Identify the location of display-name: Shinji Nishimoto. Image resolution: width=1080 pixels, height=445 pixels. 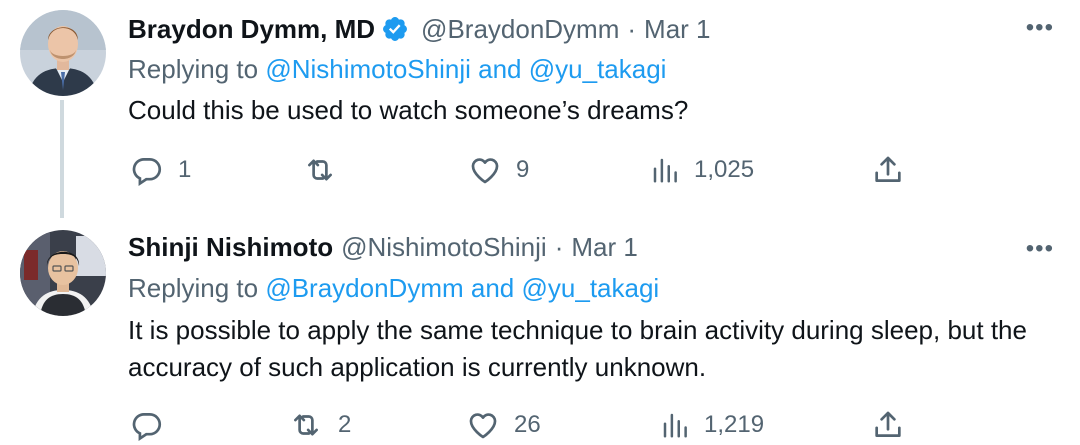
(230, 247).